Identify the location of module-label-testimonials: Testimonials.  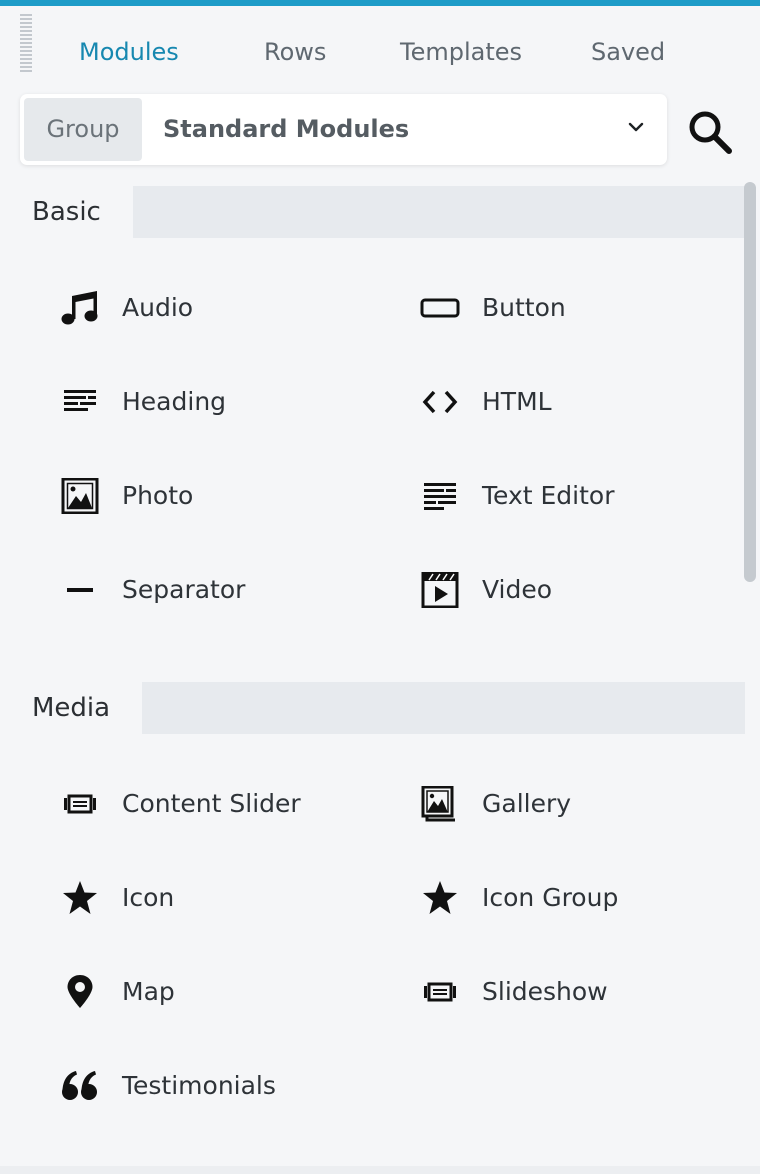
(199, 1085).